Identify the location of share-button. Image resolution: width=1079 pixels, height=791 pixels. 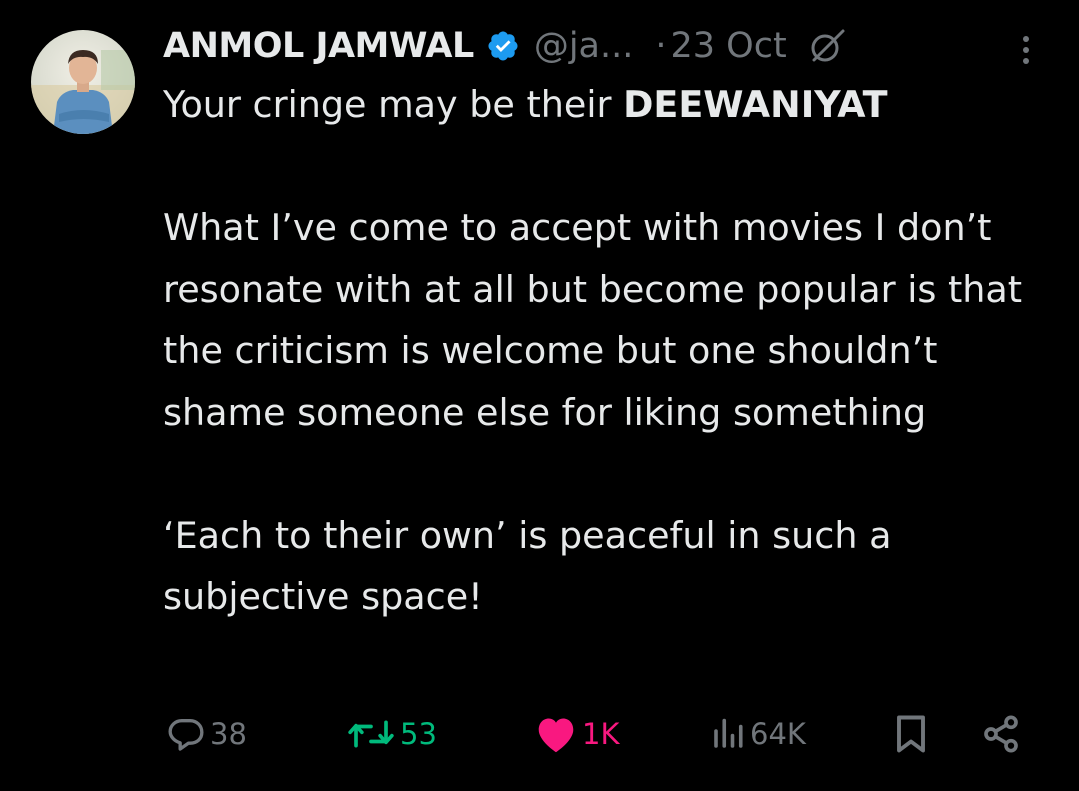
(1001, 734).